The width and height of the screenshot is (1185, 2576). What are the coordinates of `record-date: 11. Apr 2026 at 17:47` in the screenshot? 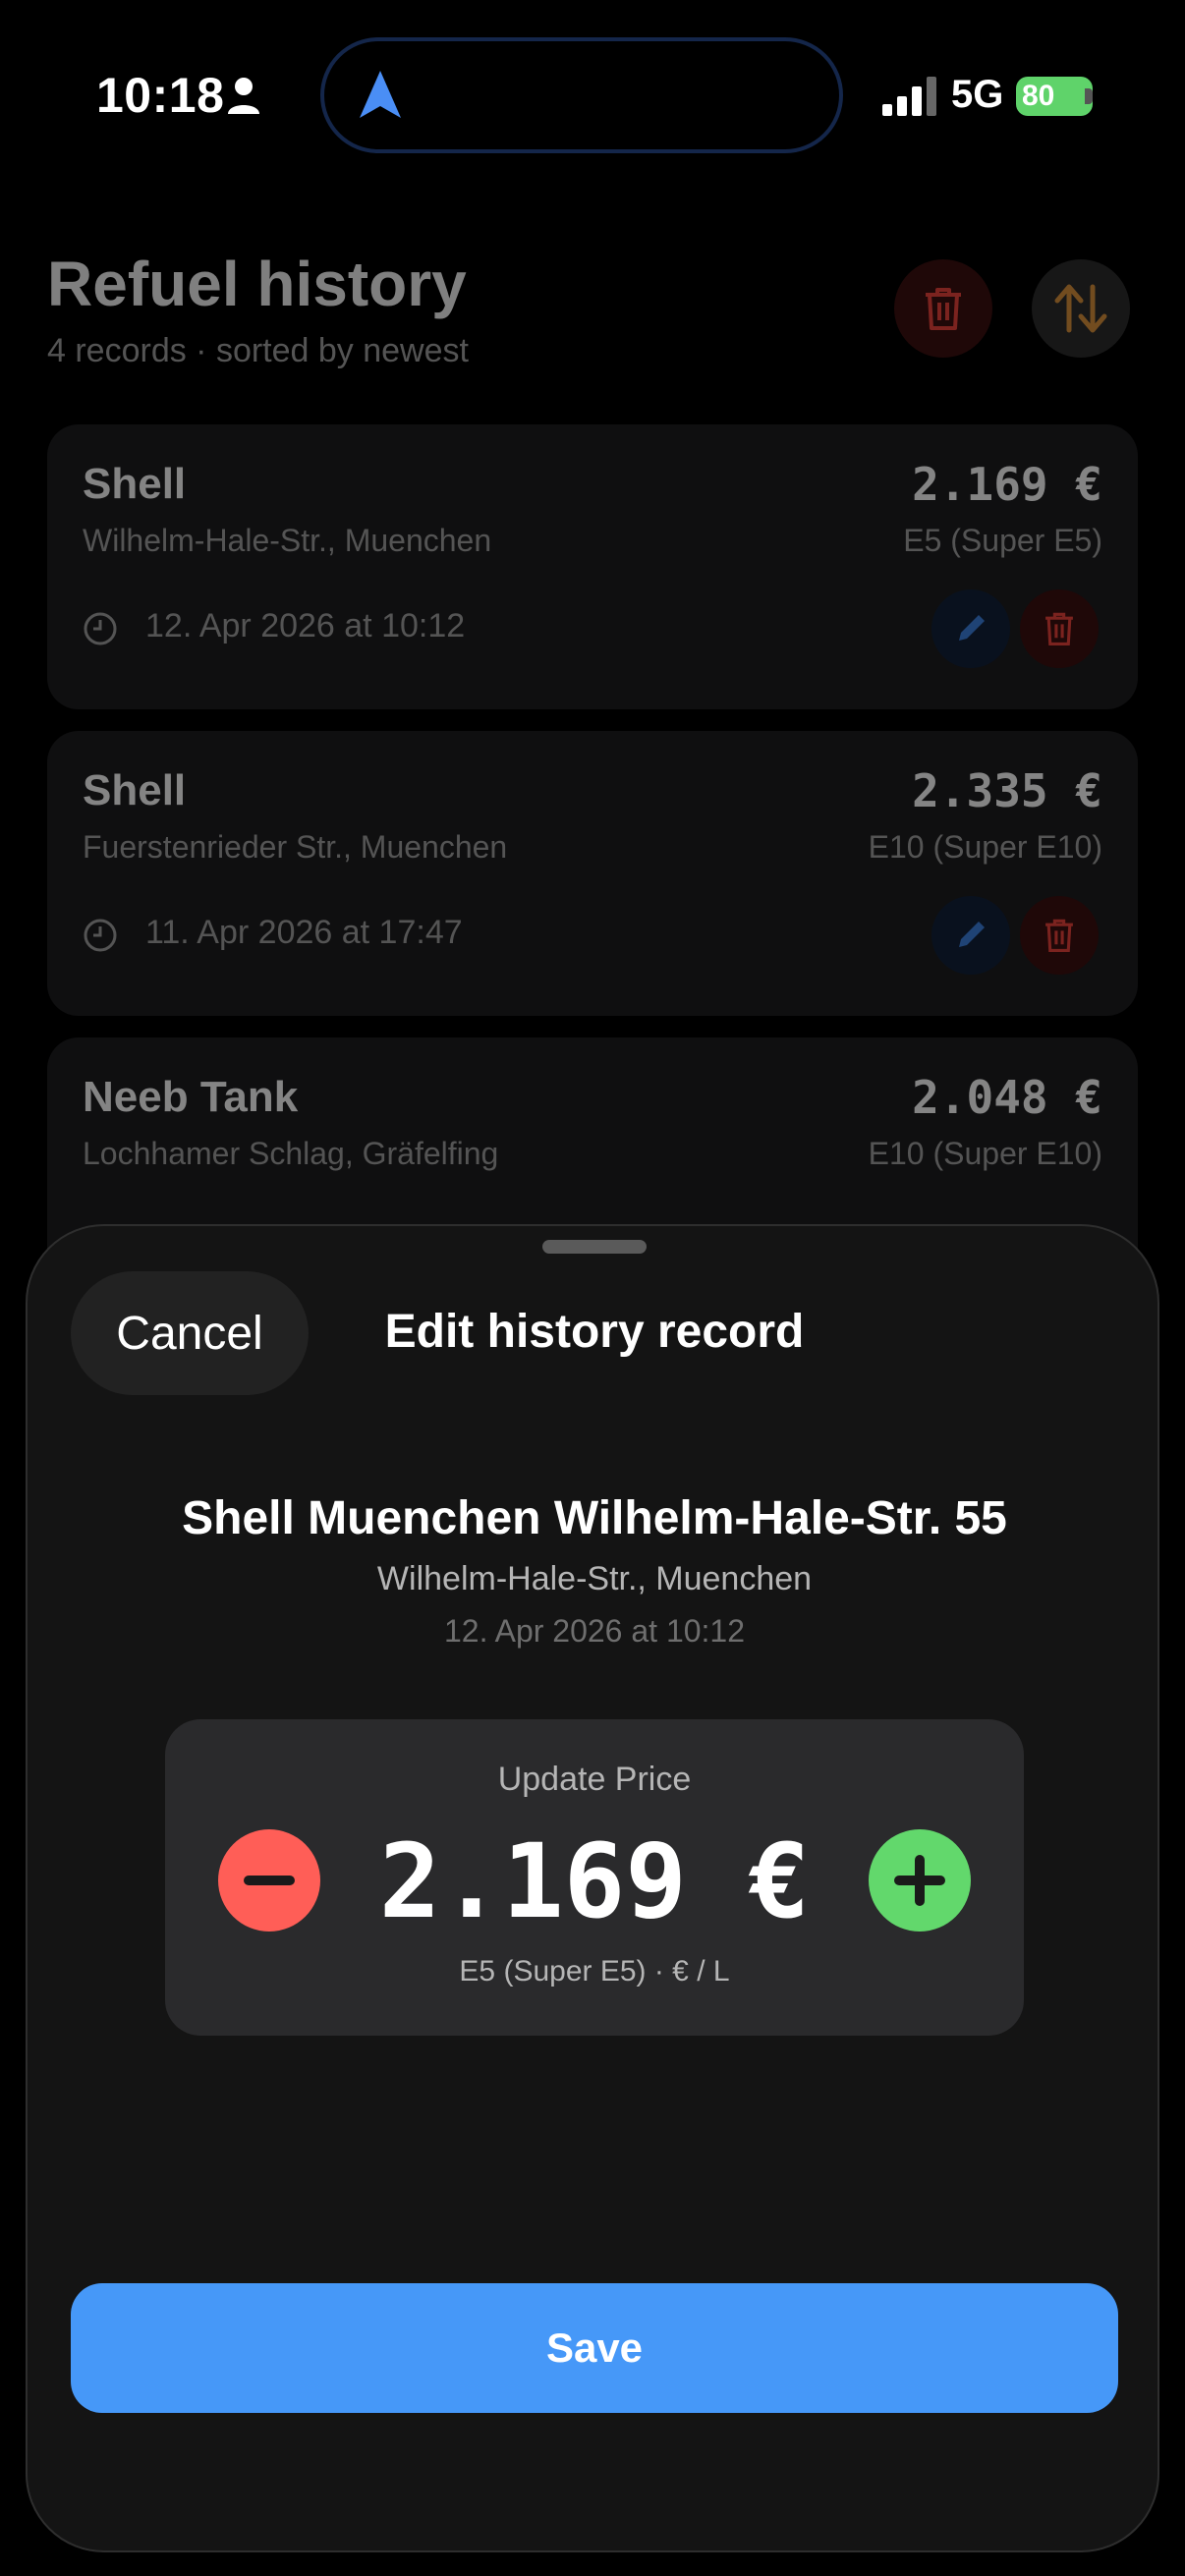 It's located at (304, 932).